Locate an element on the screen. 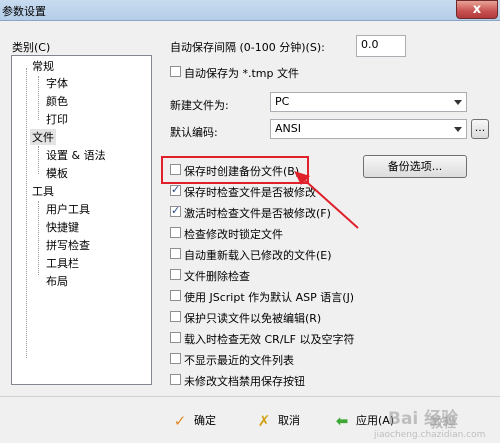 The image size is (500, 443). arrow-left-icon: ⬅ is located at coordinates (342, 421).